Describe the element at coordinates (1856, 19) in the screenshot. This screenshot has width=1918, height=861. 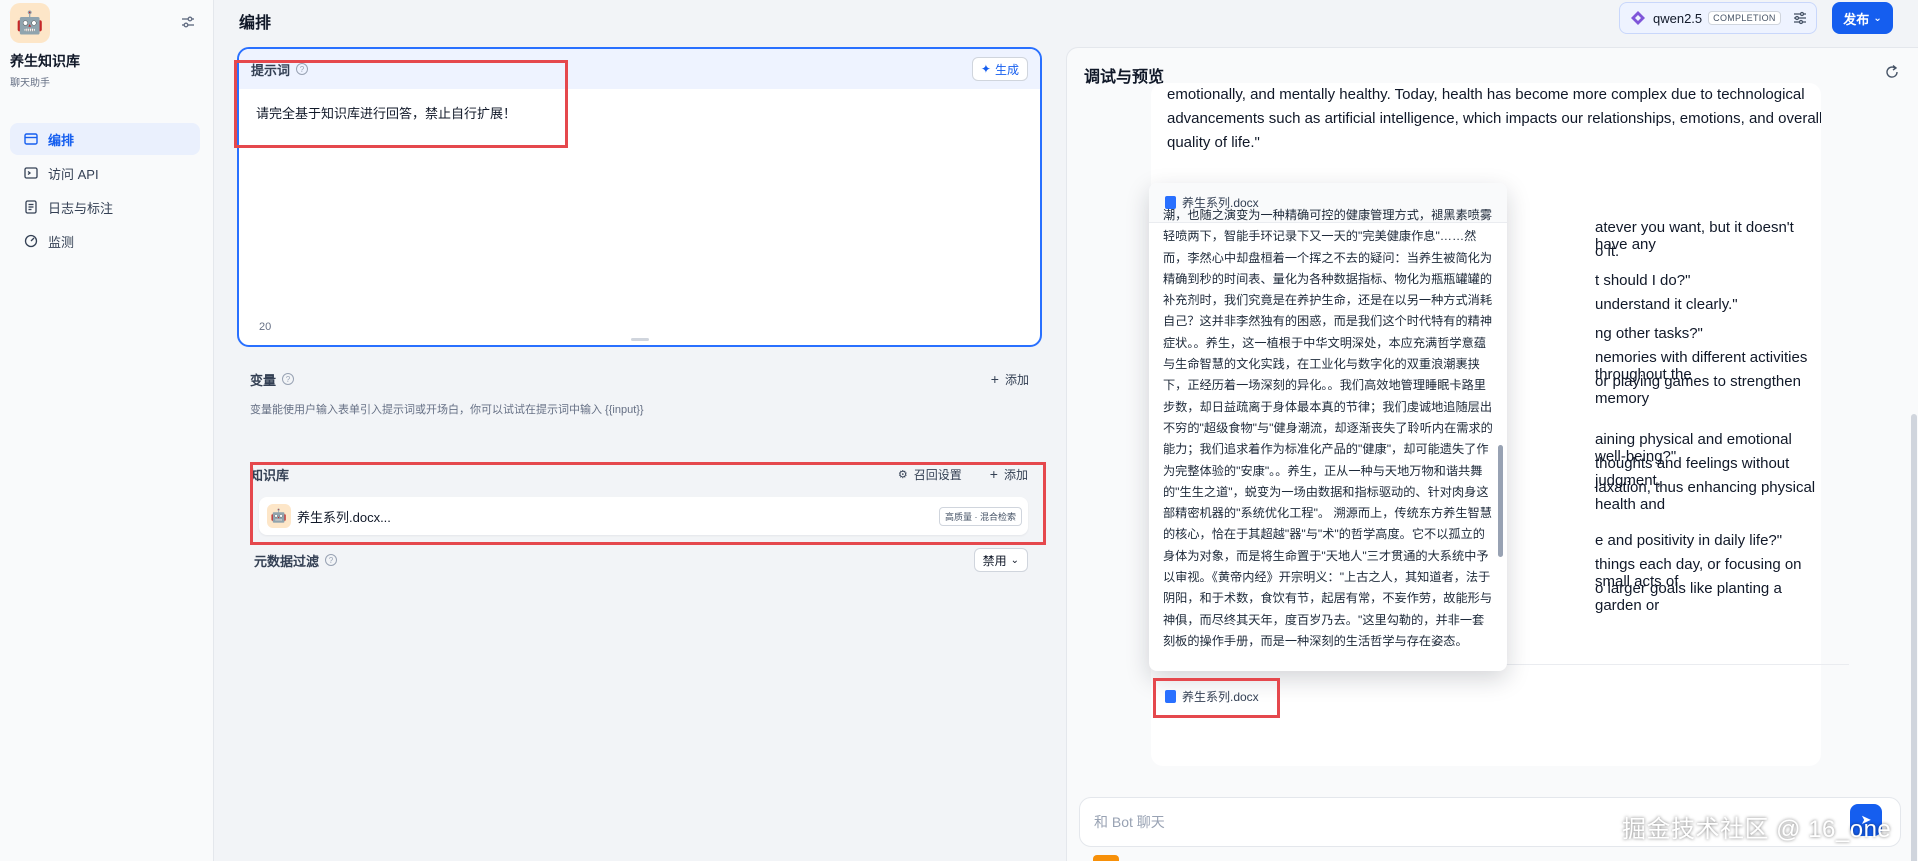
I see `publish-label: 发布` at that location.